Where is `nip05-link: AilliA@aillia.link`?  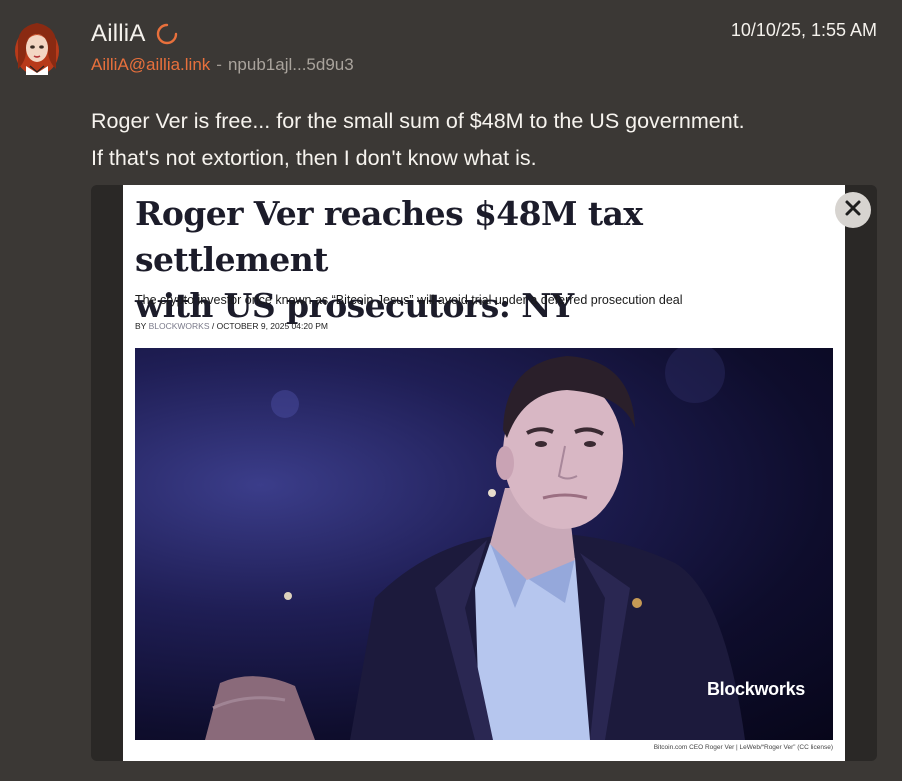 nip05-link: AilliA@aillia.link is located at coordinates (150, 65).